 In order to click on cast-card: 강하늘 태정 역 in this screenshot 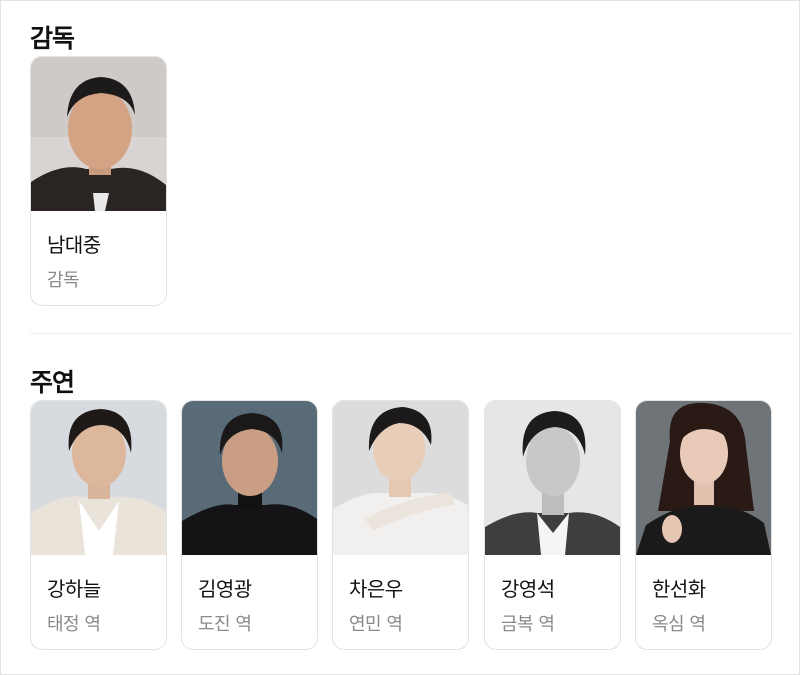, I will do `click(98, 525)`.